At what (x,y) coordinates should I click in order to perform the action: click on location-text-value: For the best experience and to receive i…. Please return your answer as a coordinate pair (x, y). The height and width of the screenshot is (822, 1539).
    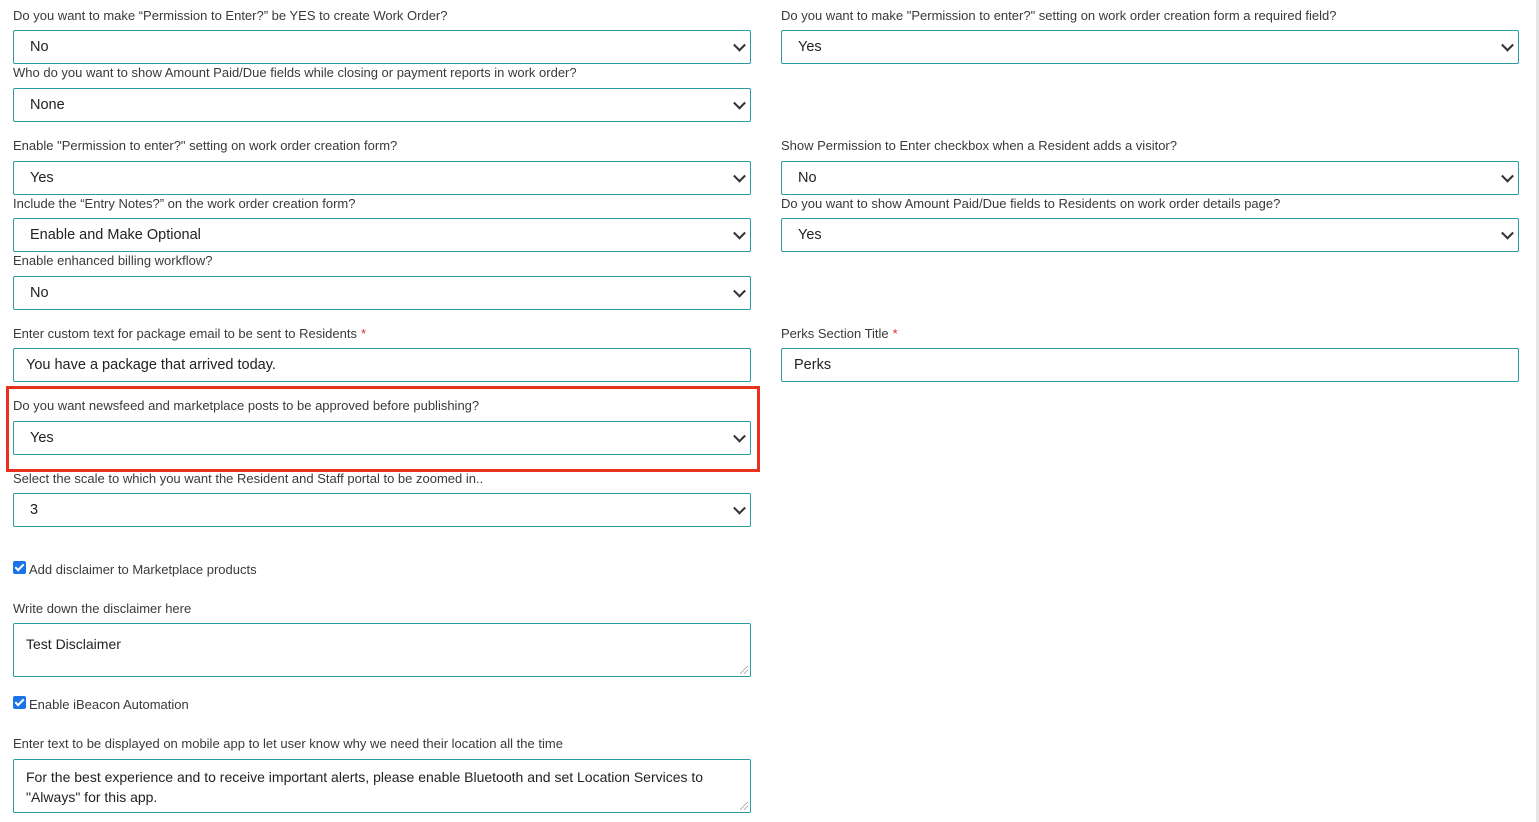
    Looking at the image, I should click on (365, 787).